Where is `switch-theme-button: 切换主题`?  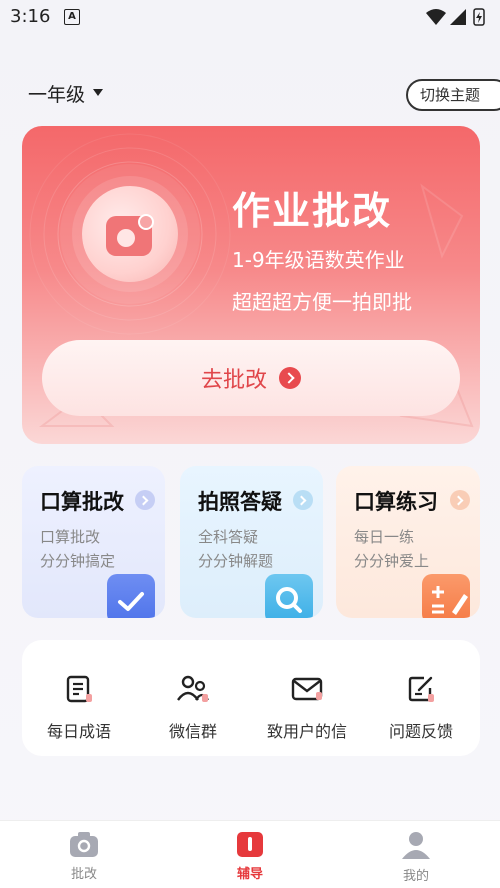
switch-theme-button: 切换主题 is located at coordinates (453, 95).